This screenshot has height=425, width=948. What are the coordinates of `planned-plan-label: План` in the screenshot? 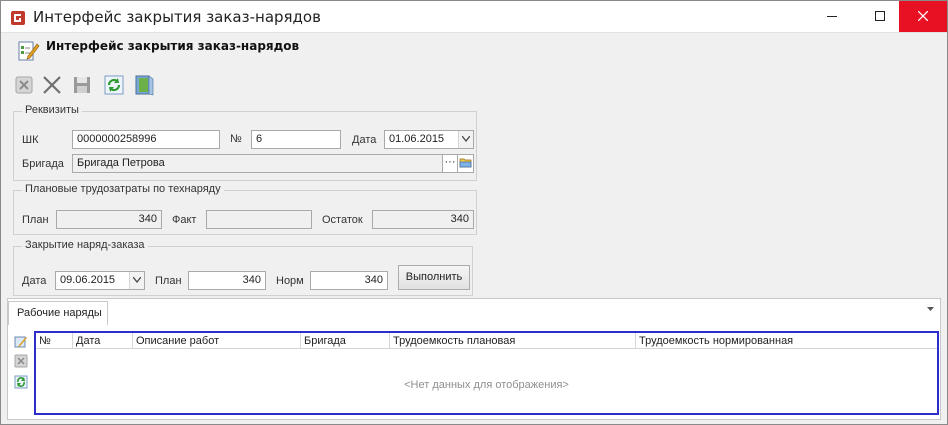 It's located at (35, 220).